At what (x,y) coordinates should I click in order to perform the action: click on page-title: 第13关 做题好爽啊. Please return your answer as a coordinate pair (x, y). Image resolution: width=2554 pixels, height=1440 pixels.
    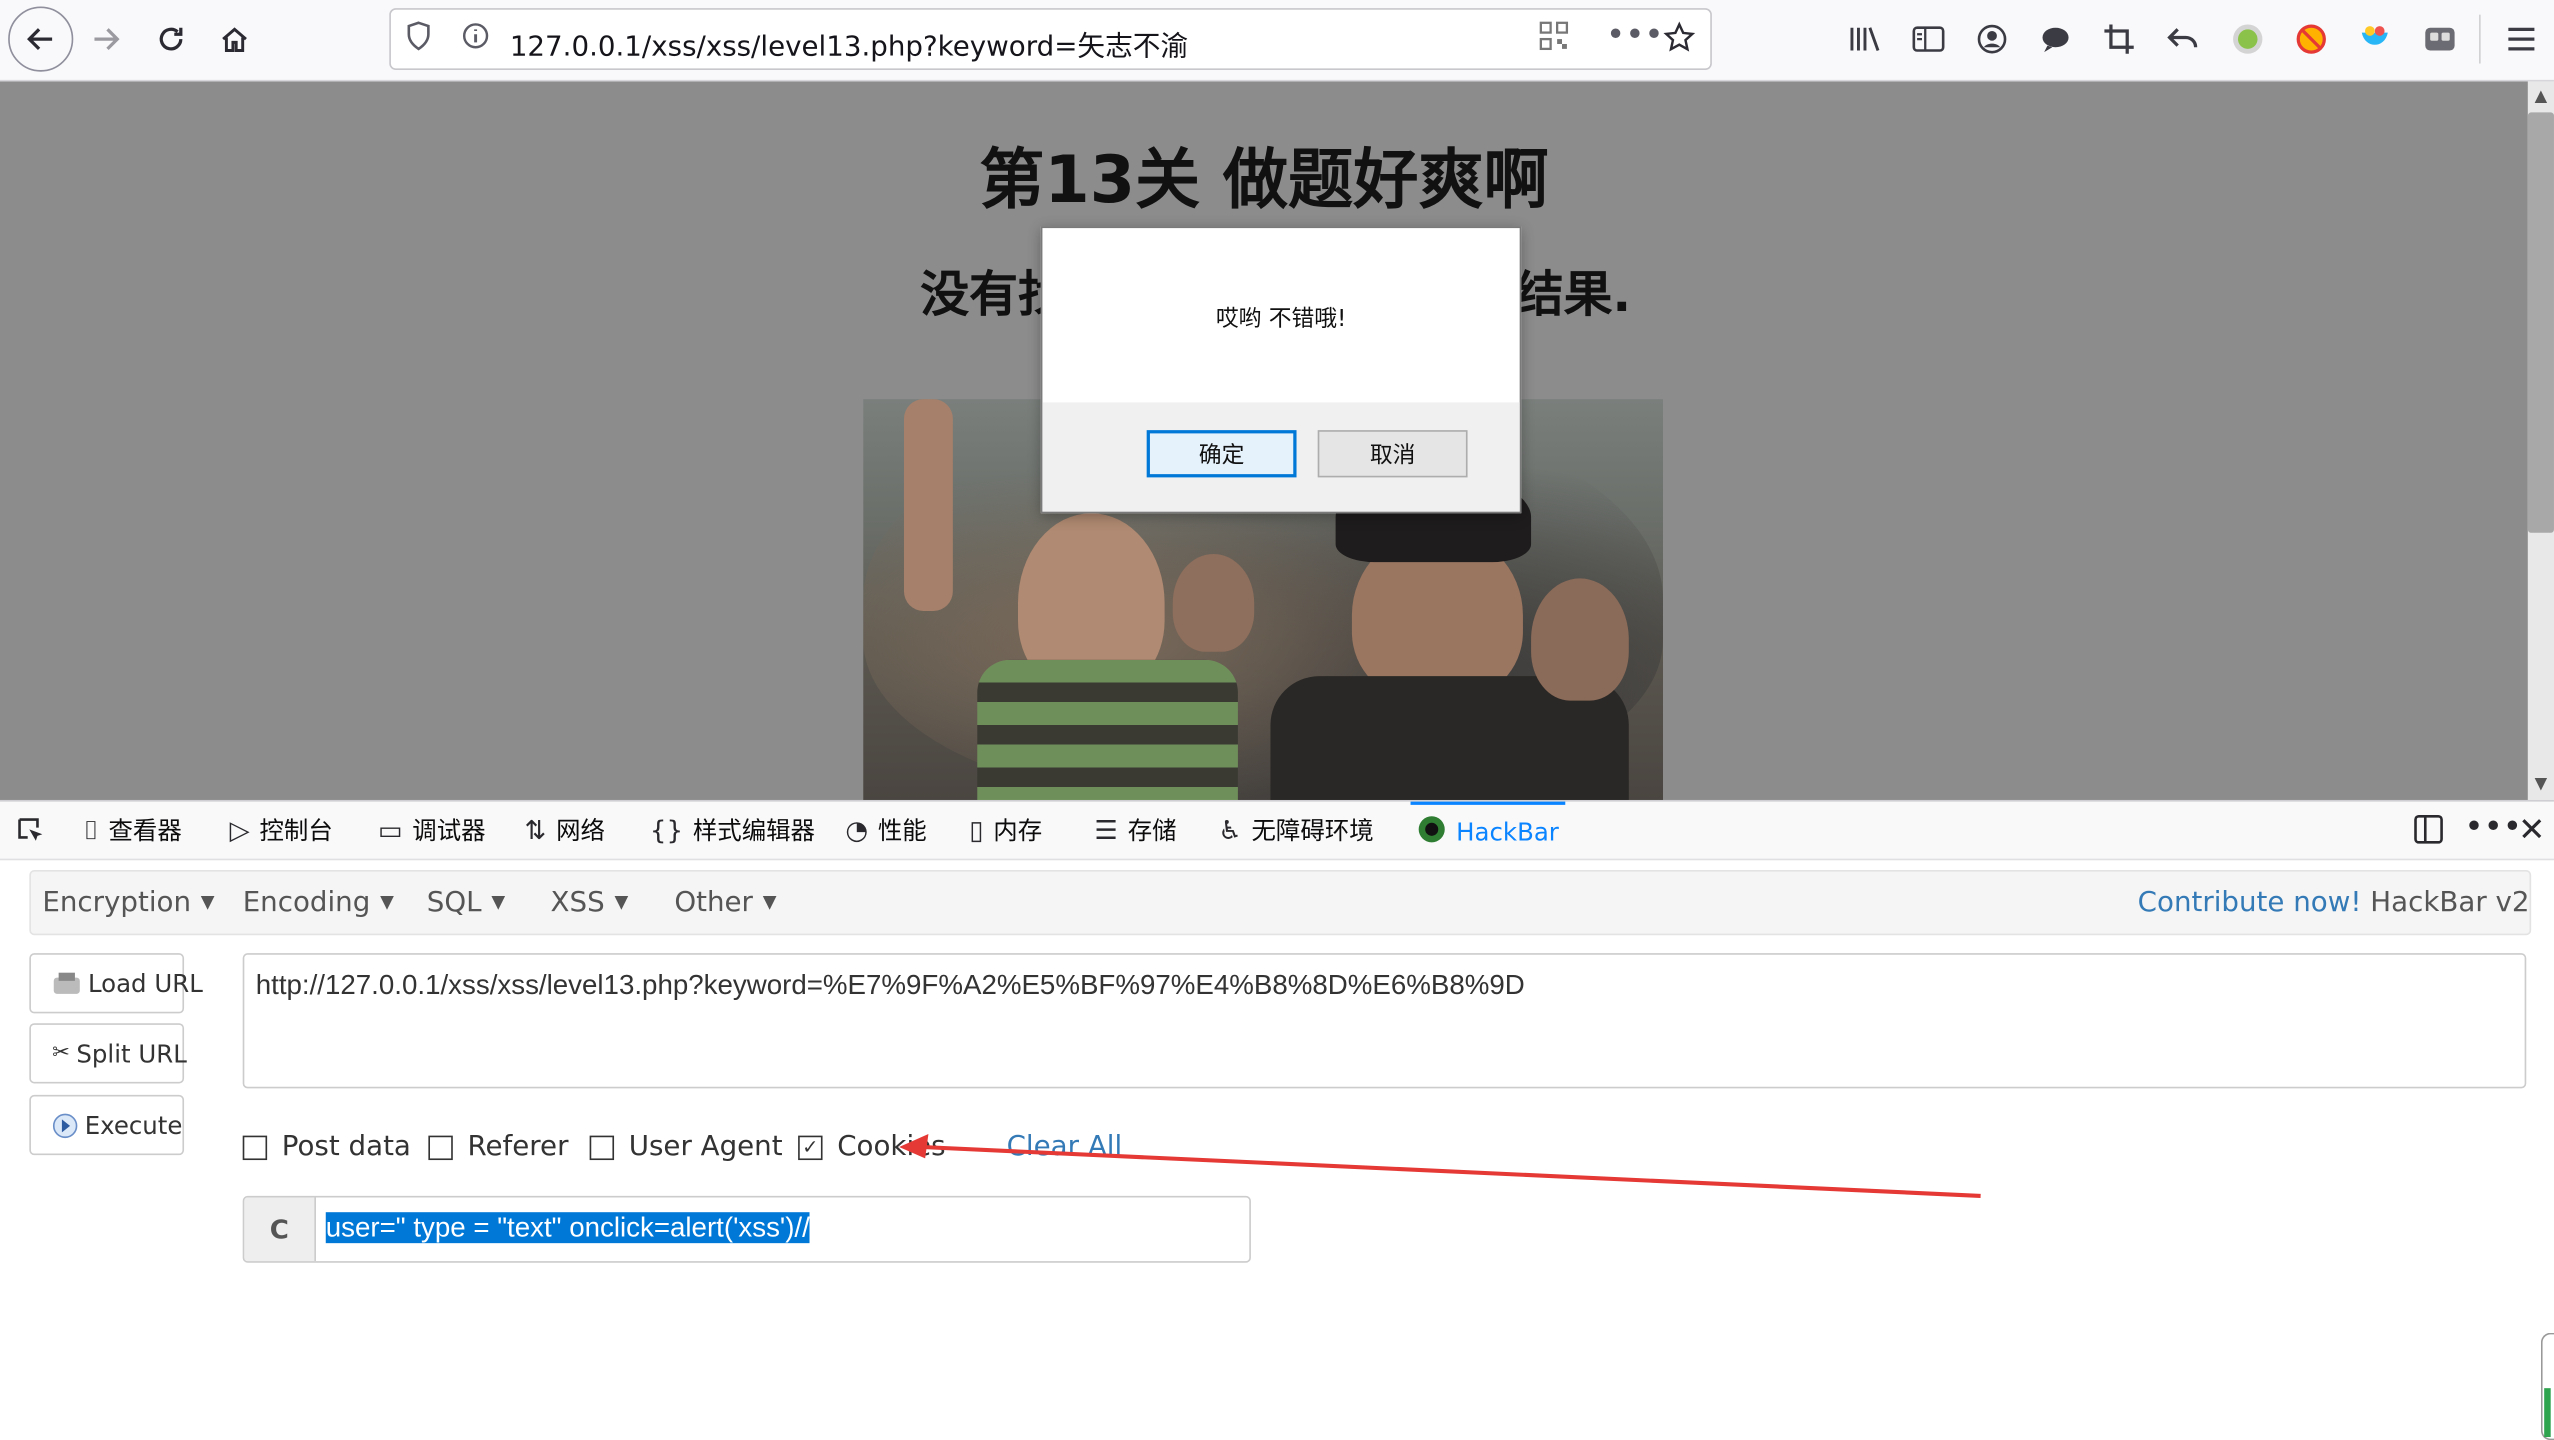
    Looking at the image, I should click on (1264, 181).